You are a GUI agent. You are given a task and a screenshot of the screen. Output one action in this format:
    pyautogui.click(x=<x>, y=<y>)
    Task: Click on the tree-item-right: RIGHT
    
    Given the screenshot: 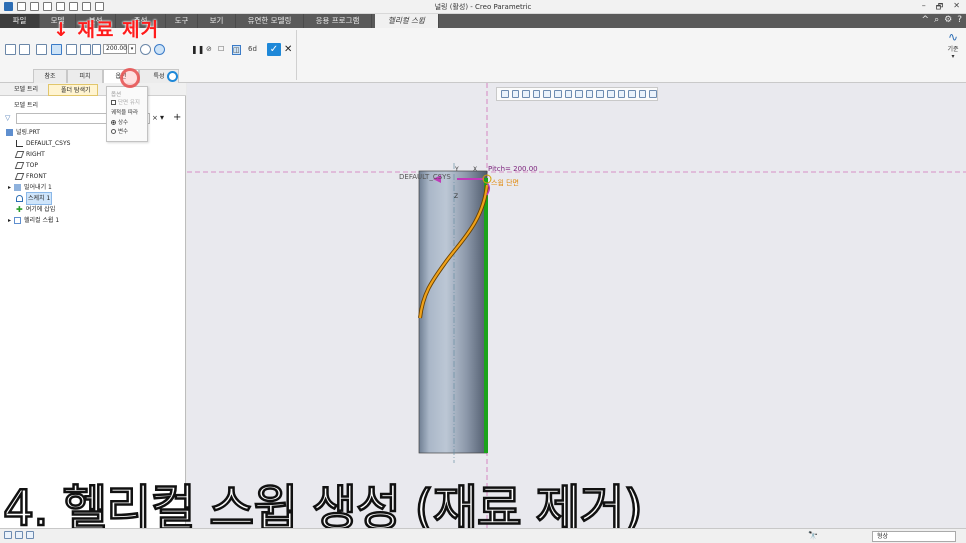 What is the action you would take?
    pyautogui.click(x=29, y=154)
    